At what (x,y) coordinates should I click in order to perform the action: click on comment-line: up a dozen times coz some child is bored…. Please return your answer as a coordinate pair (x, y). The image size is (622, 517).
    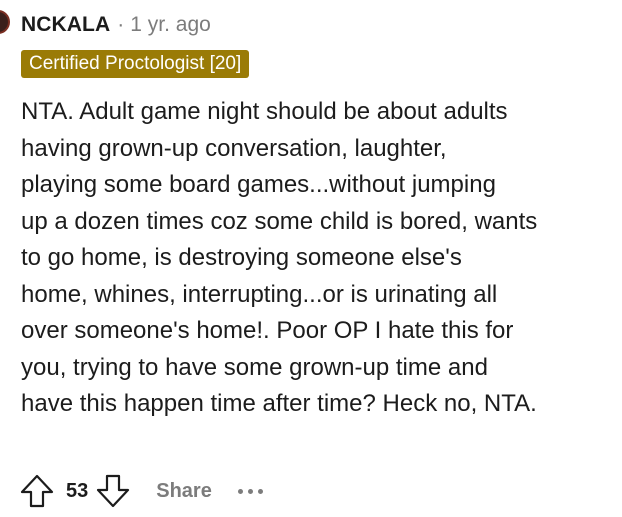
    Looking at the image, I should click on (279, 221).